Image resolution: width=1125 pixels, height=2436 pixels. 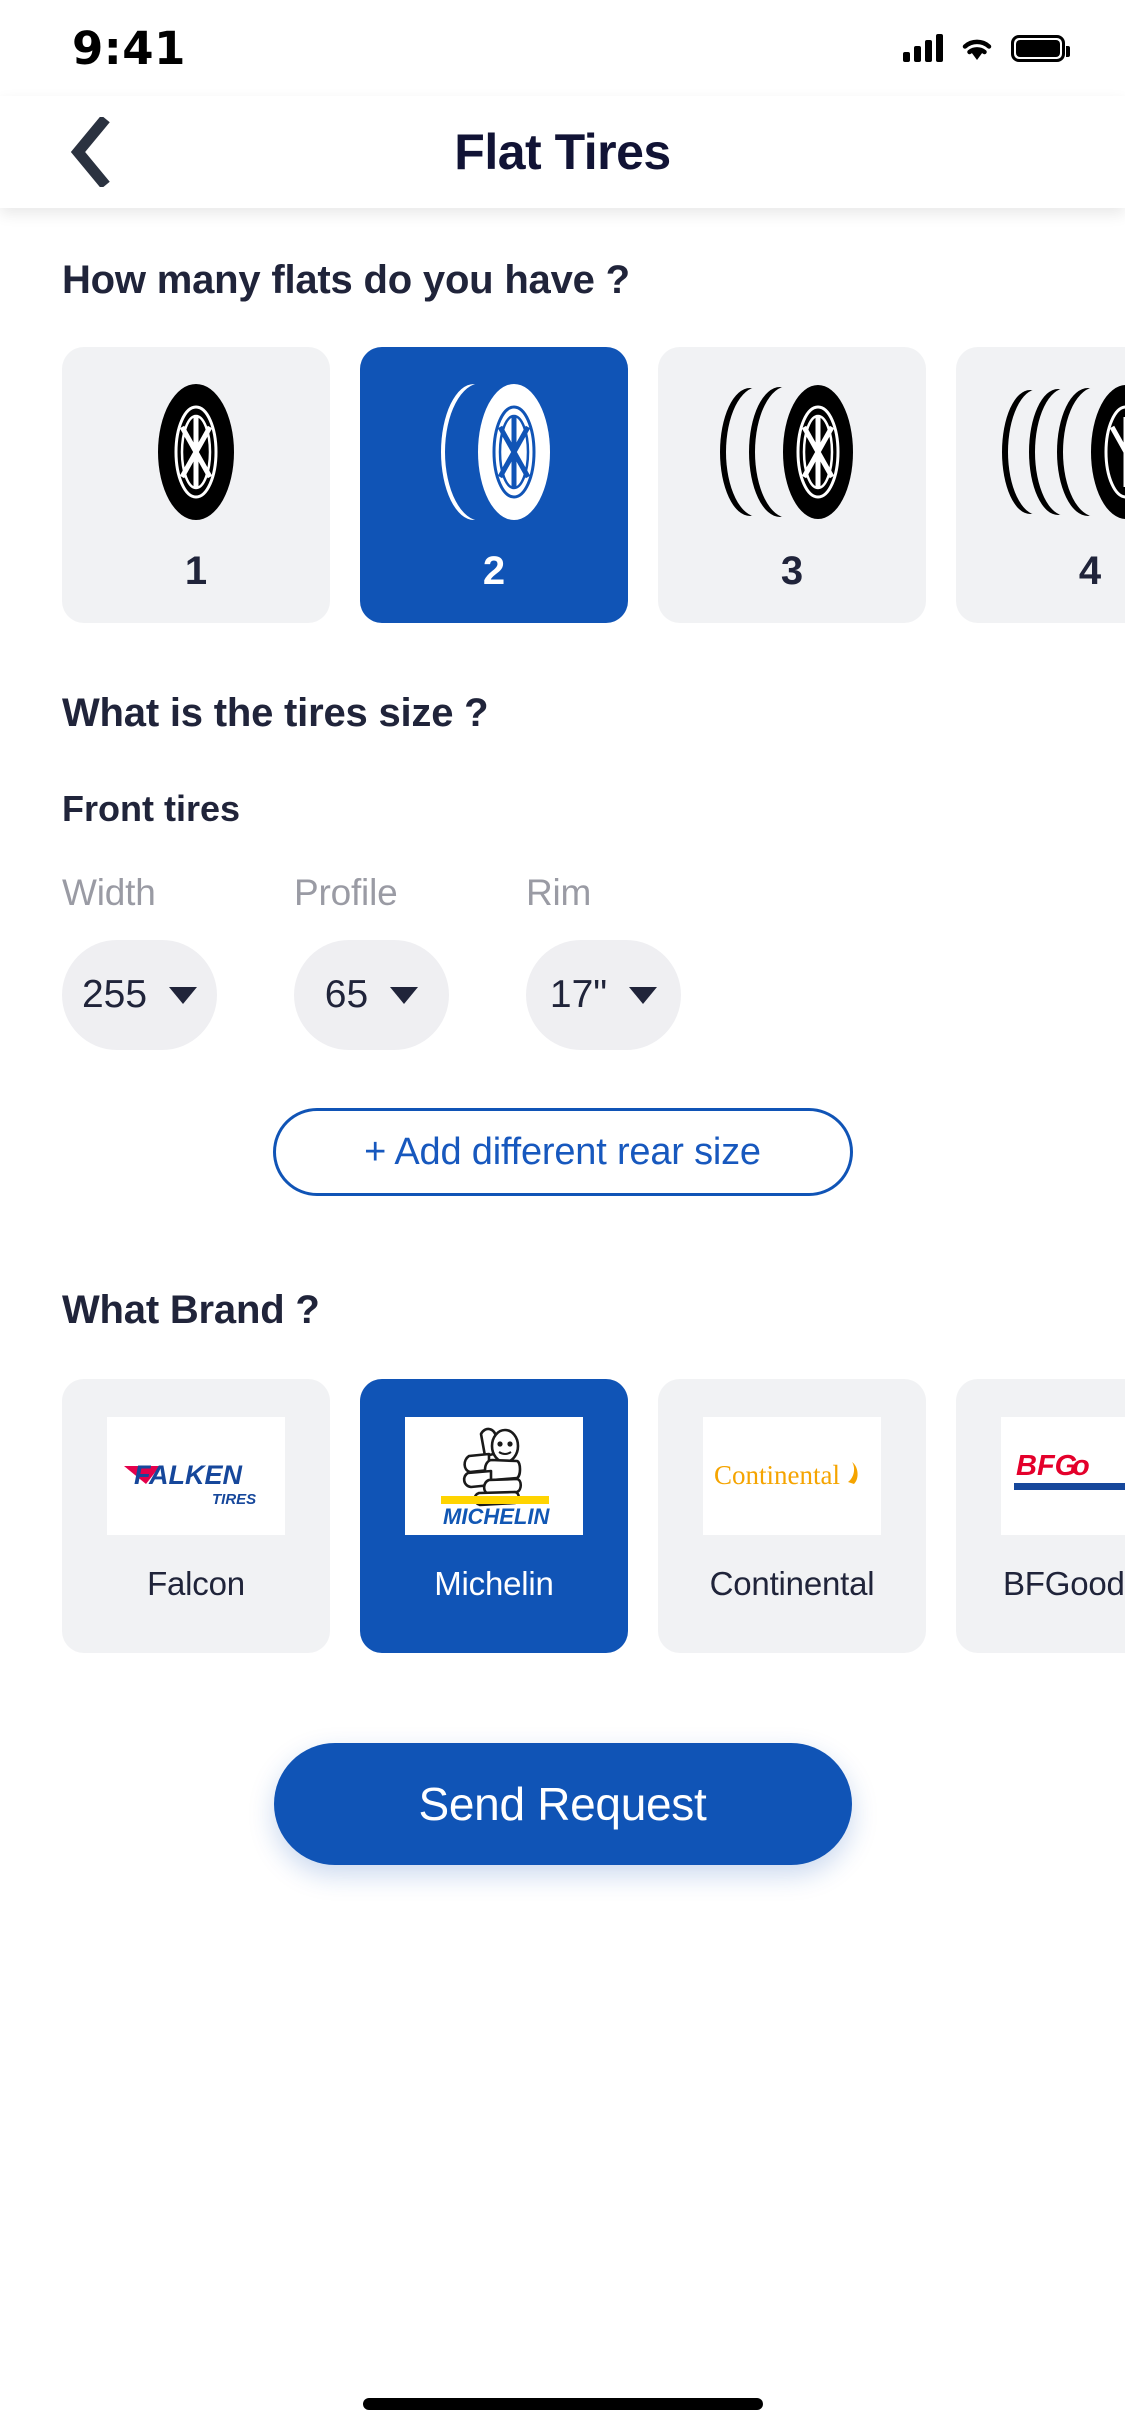 What do you see at coordinates (1040, 48) in the screenshot?
I see `battery-full-icon` at bounding box center [1040, 48].